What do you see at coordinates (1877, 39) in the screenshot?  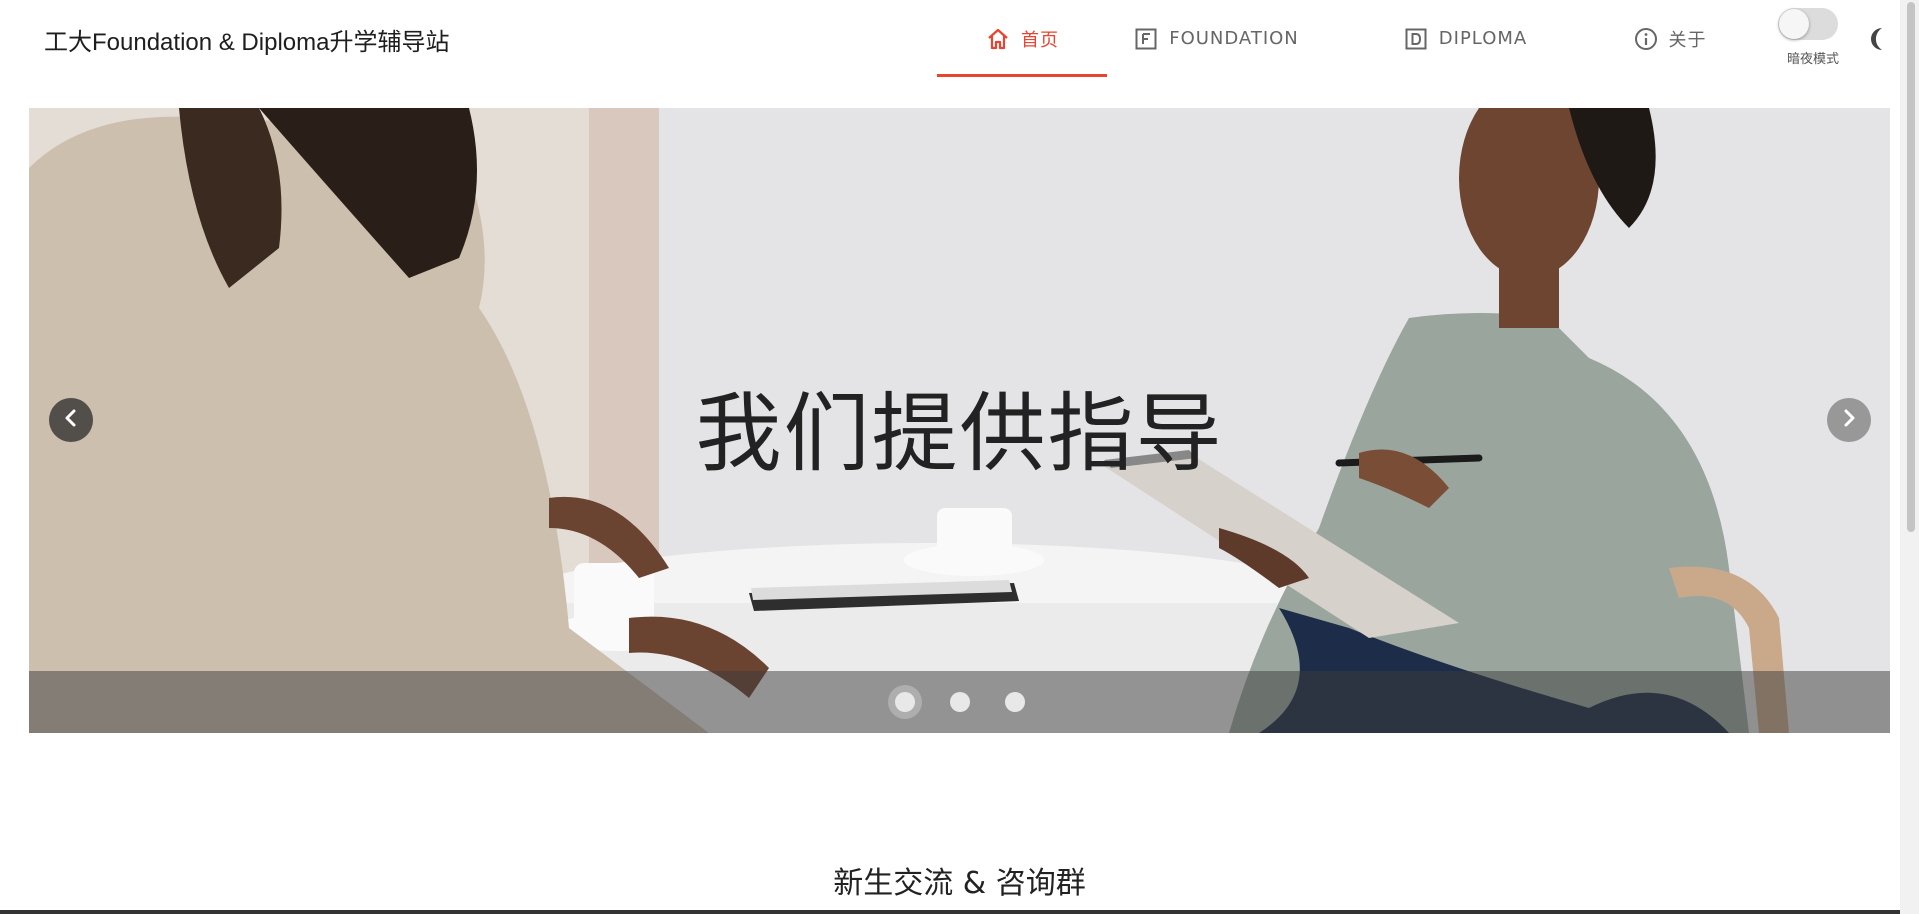 I see `moon-icon` at bounding box center [1877, 39].